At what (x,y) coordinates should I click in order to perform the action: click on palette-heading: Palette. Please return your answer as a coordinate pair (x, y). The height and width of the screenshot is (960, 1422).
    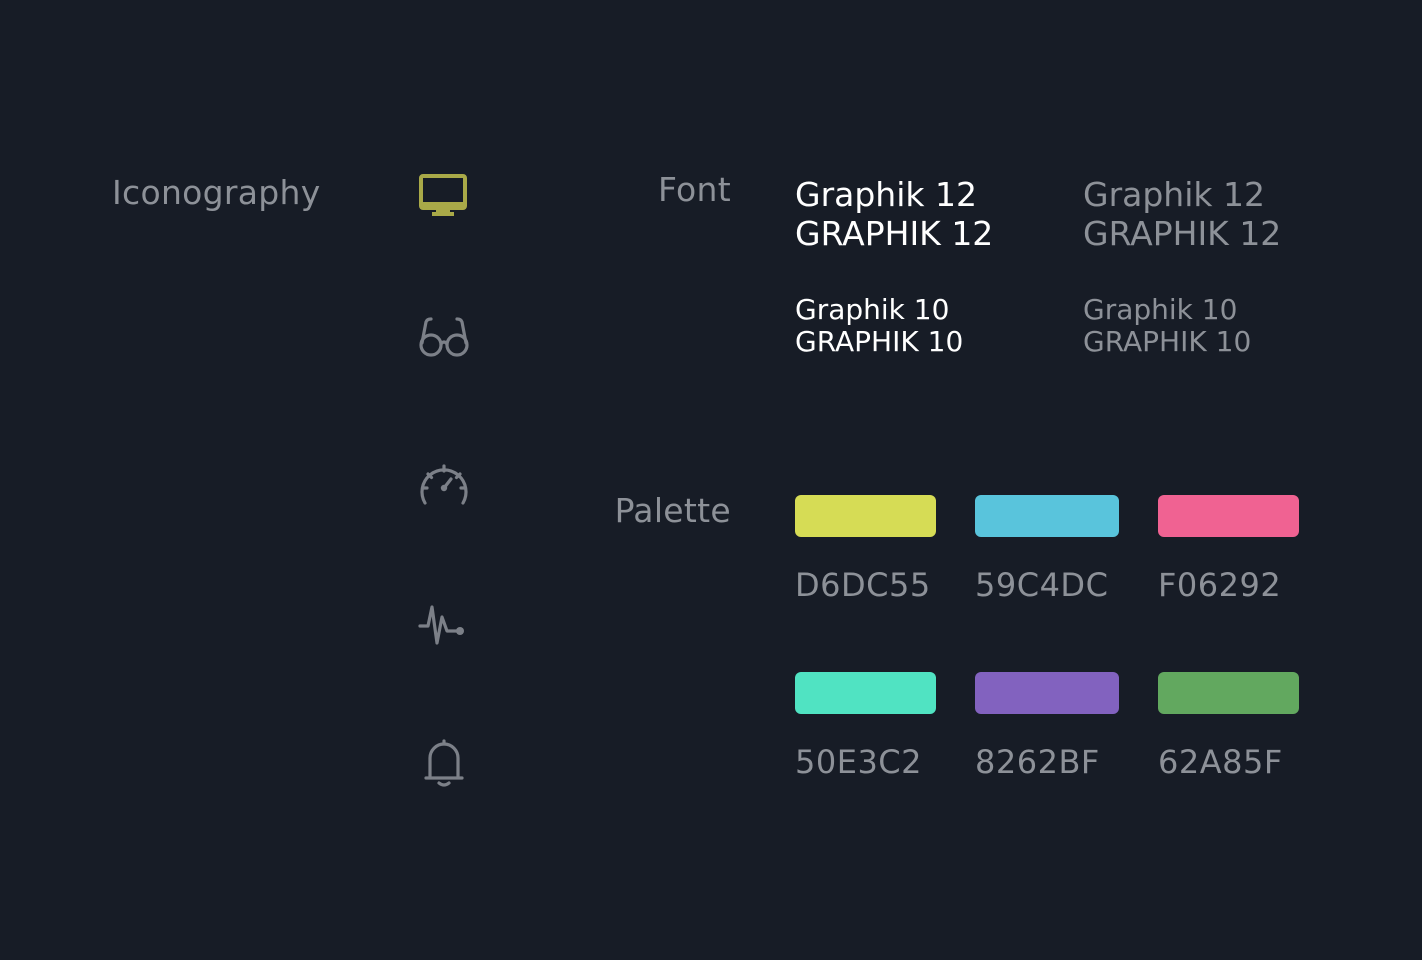
    Looking at the image, I should click on (672, 510).